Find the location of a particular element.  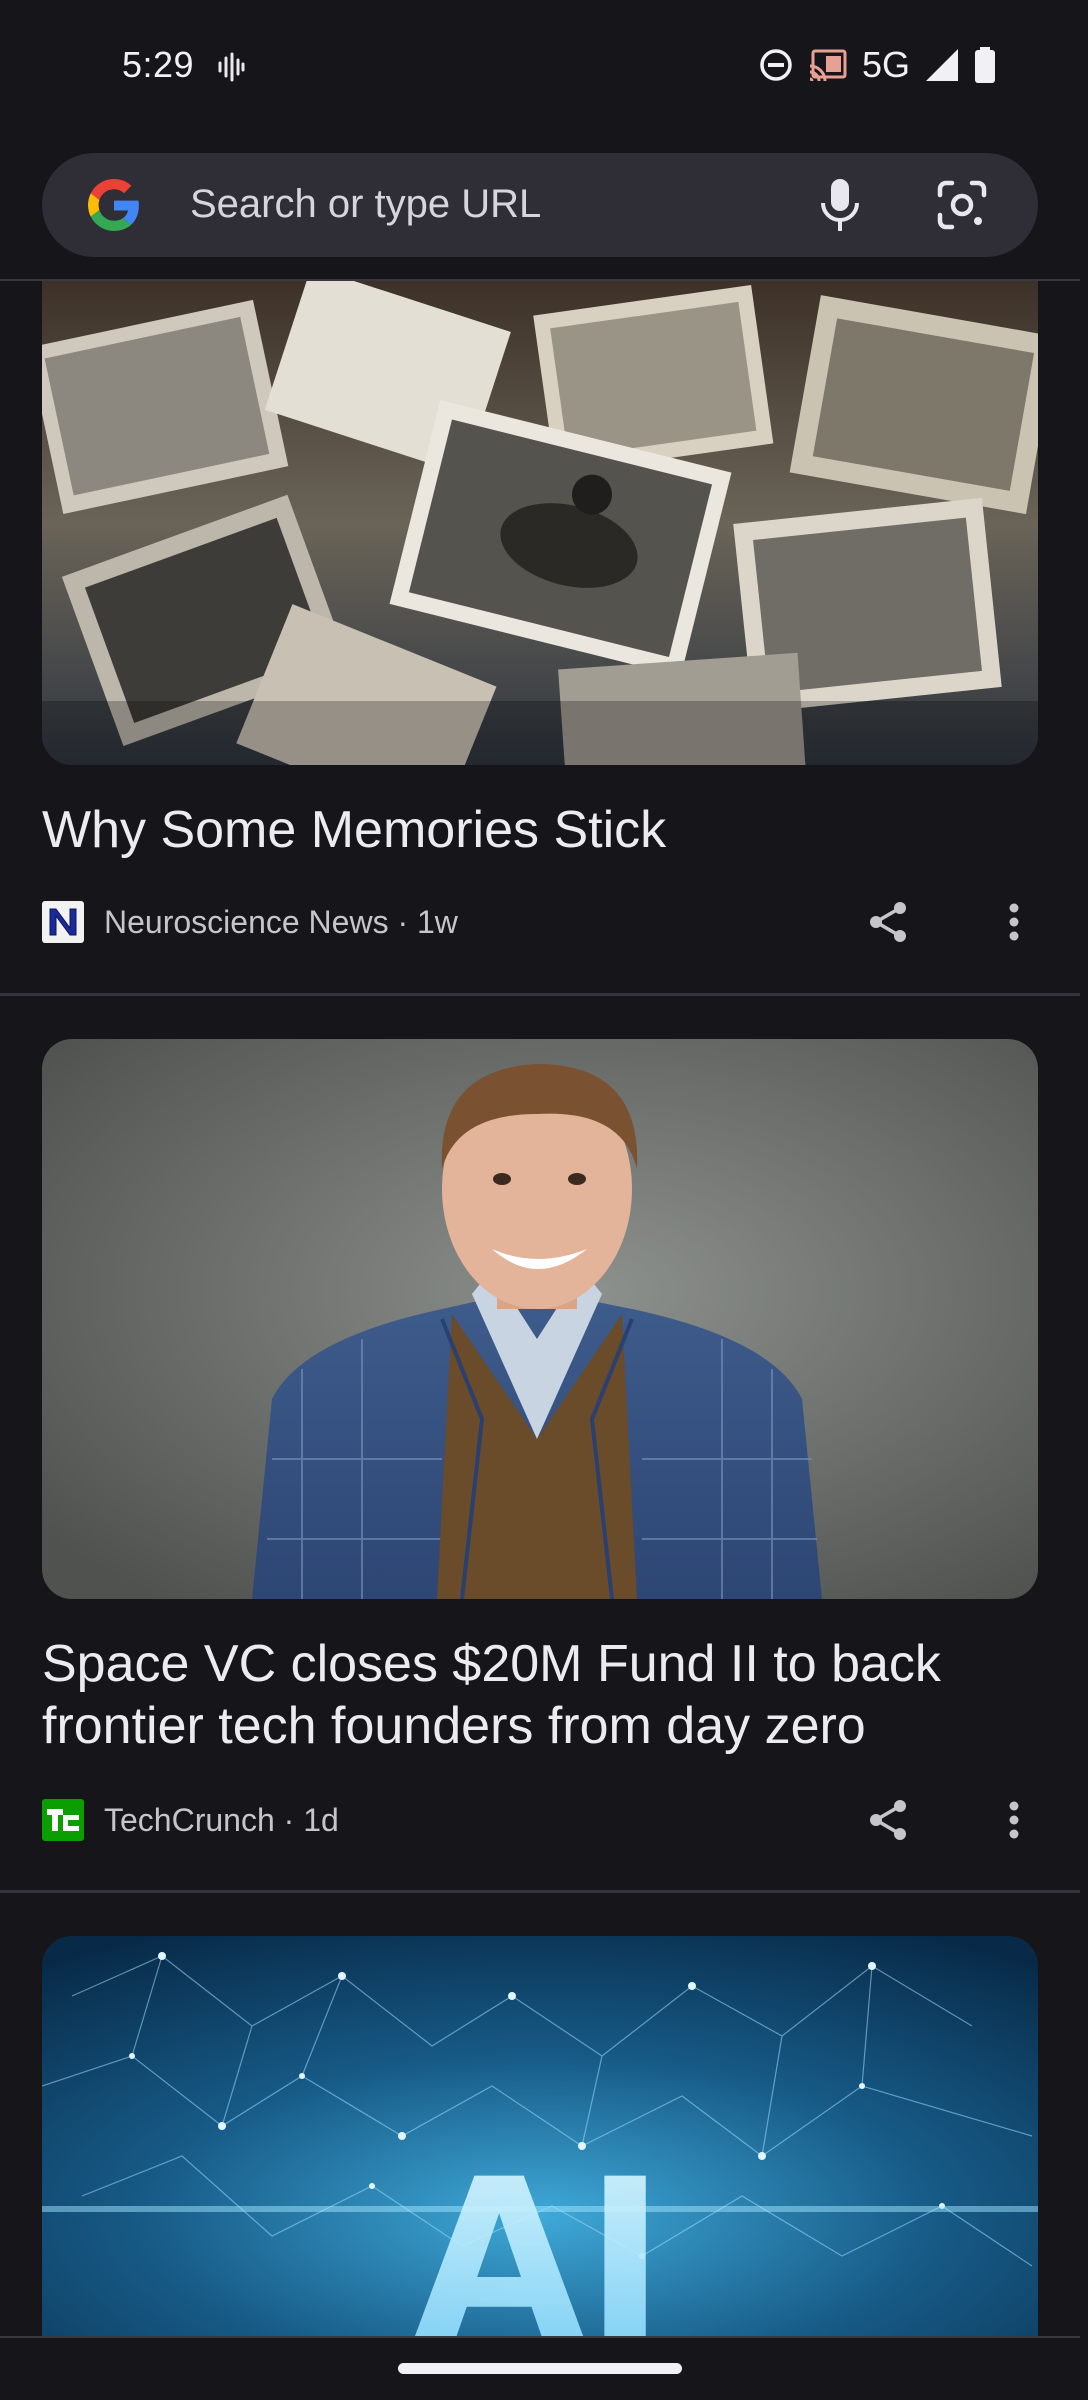

article-source-time: Neuroscience News · 1w is located at coordinates (281, 921).